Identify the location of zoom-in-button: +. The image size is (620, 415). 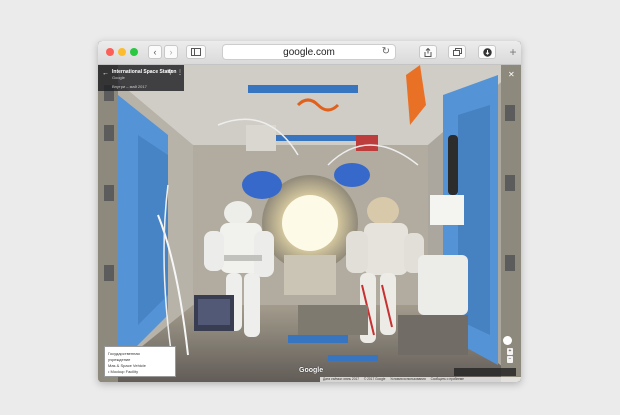
(510, 351).